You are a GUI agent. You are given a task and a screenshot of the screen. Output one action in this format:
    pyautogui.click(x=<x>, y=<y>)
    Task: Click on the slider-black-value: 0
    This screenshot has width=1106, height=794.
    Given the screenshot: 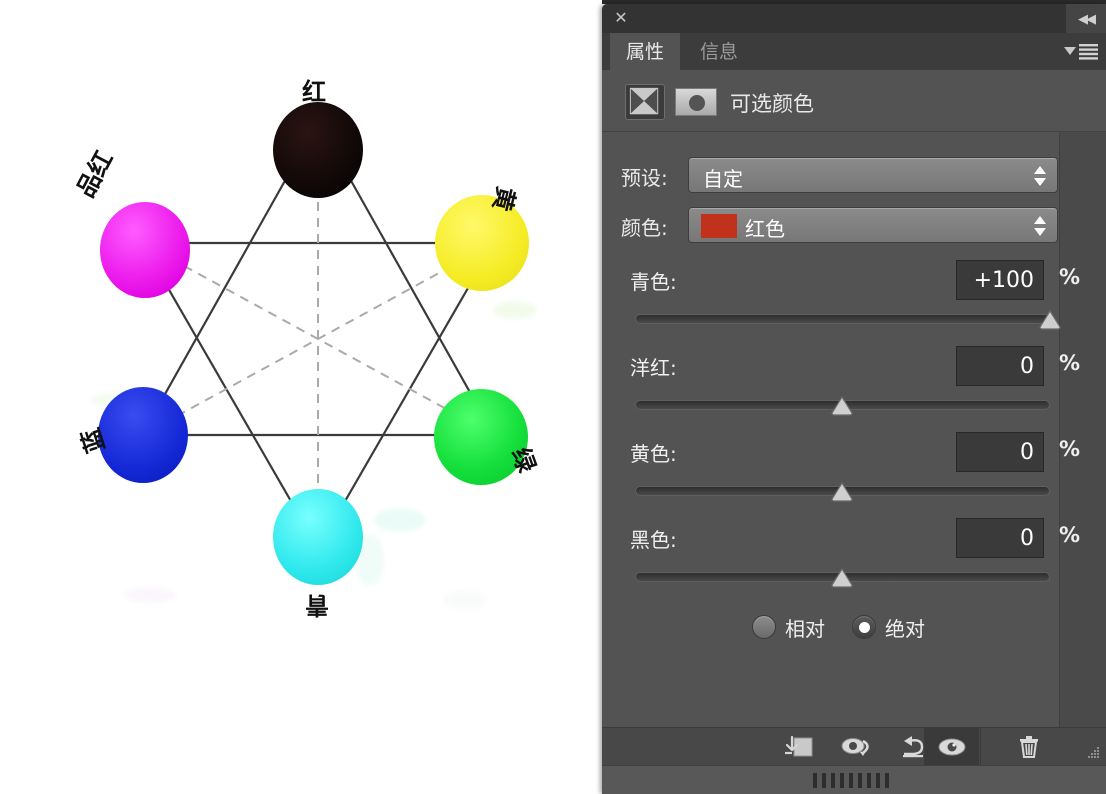 What is the action you would take?
    pyautogui.click(x=1000, y=538)
    